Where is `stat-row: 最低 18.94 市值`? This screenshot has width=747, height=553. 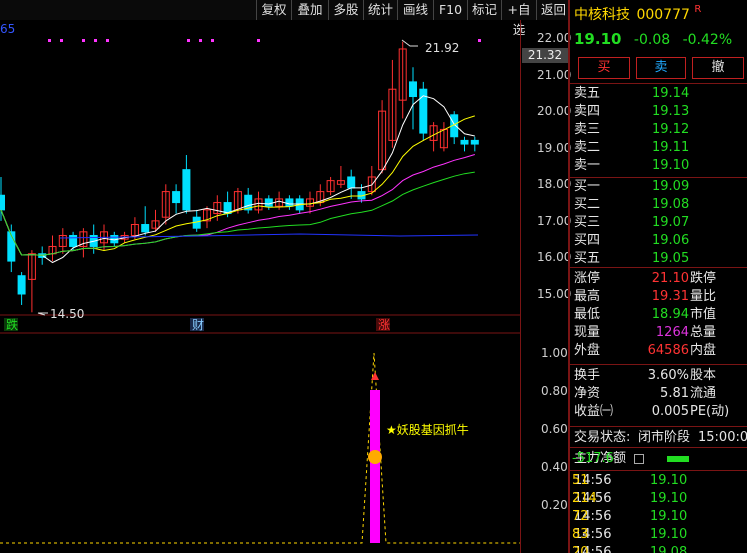
stat-row: 最低 18.94 市值 is located at coordinates (659, 315).